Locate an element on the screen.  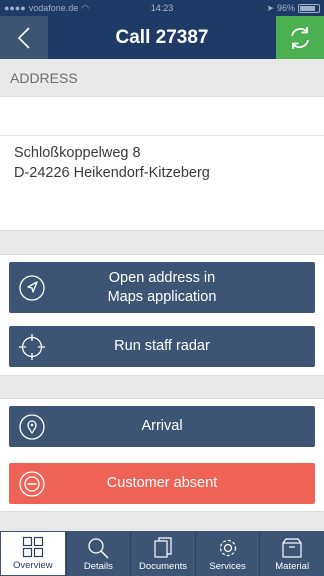
crosshair-icon is located at coordinates (32, 347).